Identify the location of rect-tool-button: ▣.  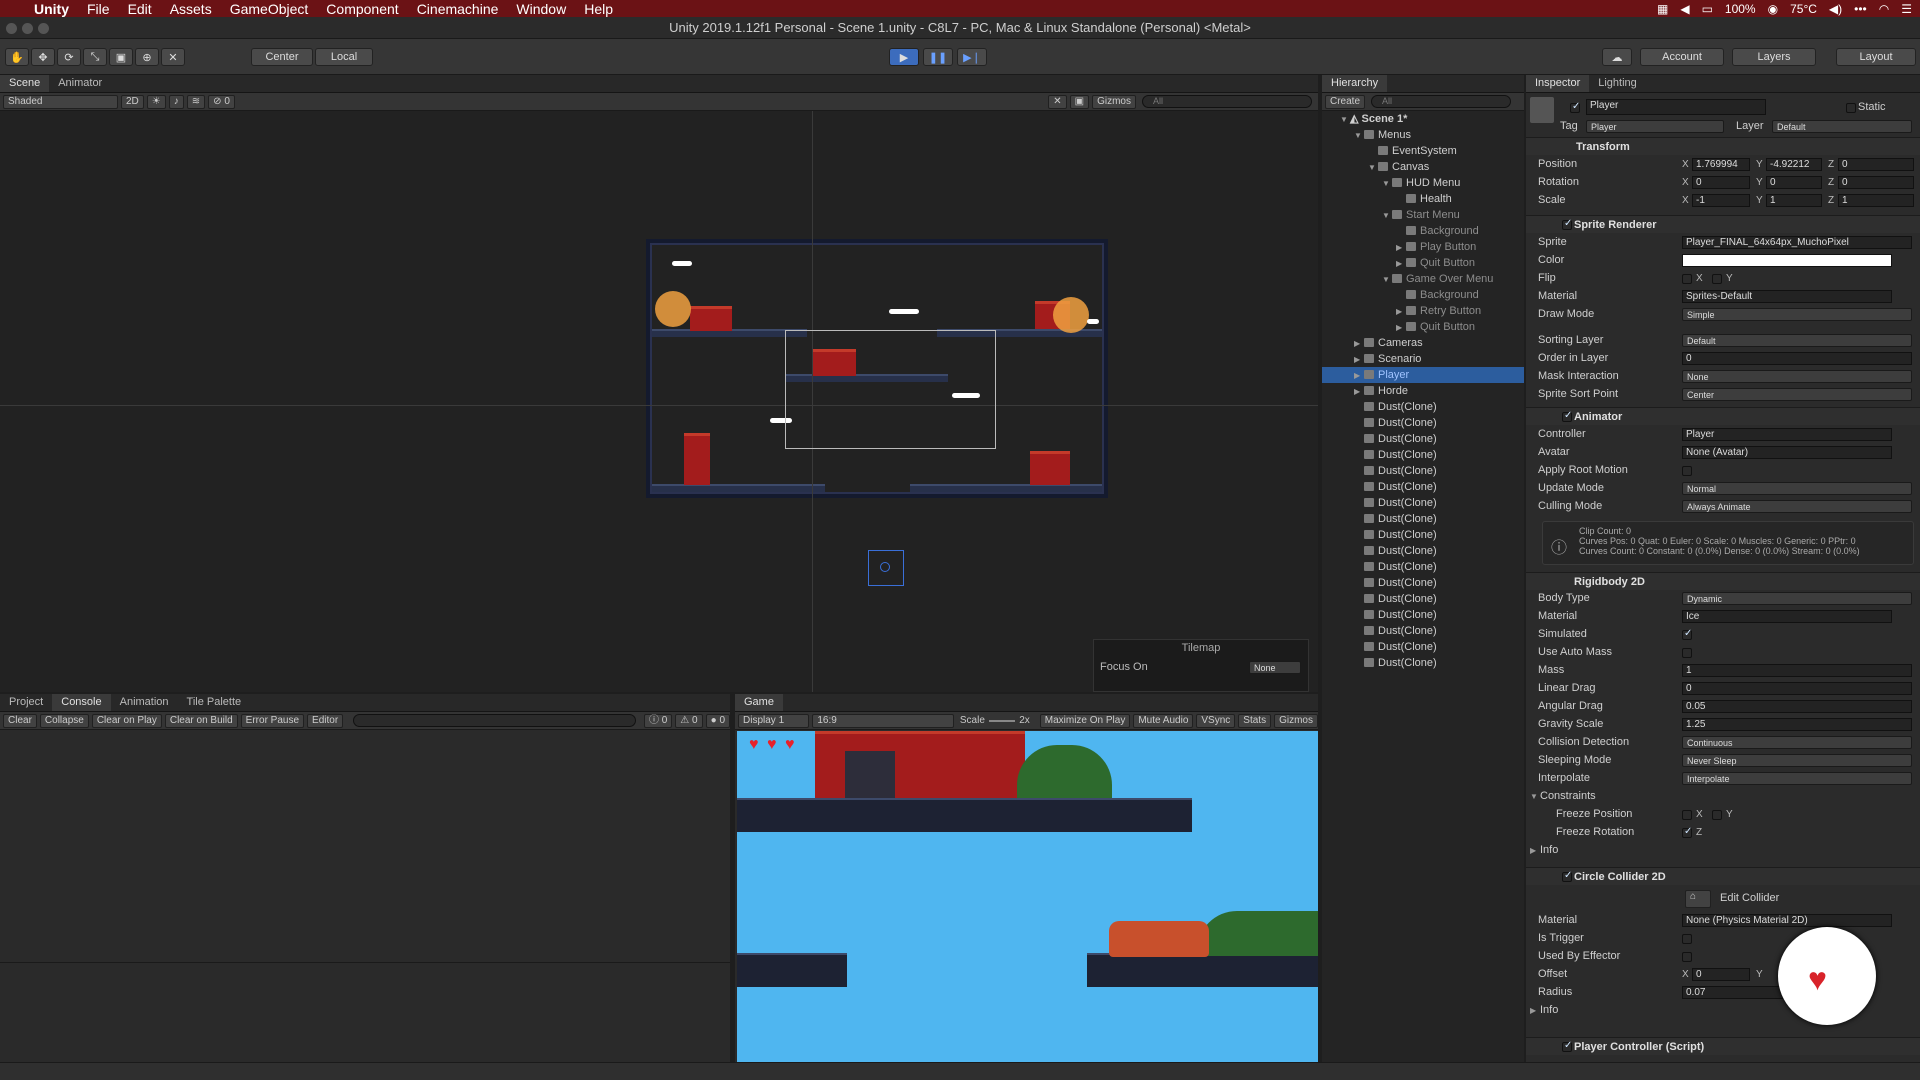
(121, 57).